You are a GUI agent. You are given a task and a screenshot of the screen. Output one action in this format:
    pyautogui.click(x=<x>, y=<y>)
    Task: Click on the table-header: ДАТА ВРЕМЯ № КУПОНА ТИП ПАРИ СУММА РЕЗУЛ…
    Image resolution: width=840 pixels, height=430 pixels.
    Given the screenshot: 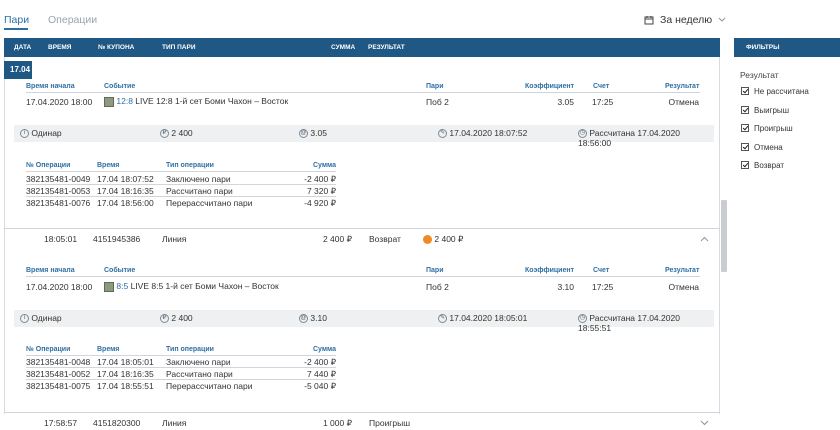 What is the action you would take?
    pyautogui.click(x=362, y=47)
    